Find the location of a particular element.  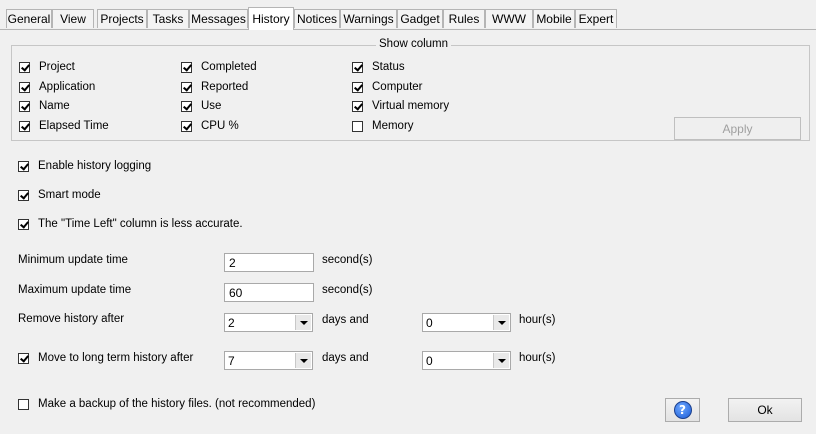

show-cpu-checkbox: CPU % is located at coordinates (210, 126).